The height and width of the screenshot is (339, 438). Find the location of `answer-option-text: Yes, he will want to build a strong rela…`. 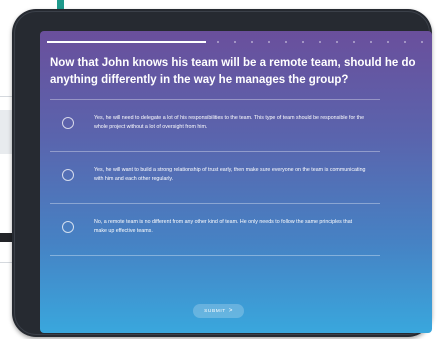

answer-option-text: Yes, he will want to build a strong rela… is located at coordinates (230, 174).